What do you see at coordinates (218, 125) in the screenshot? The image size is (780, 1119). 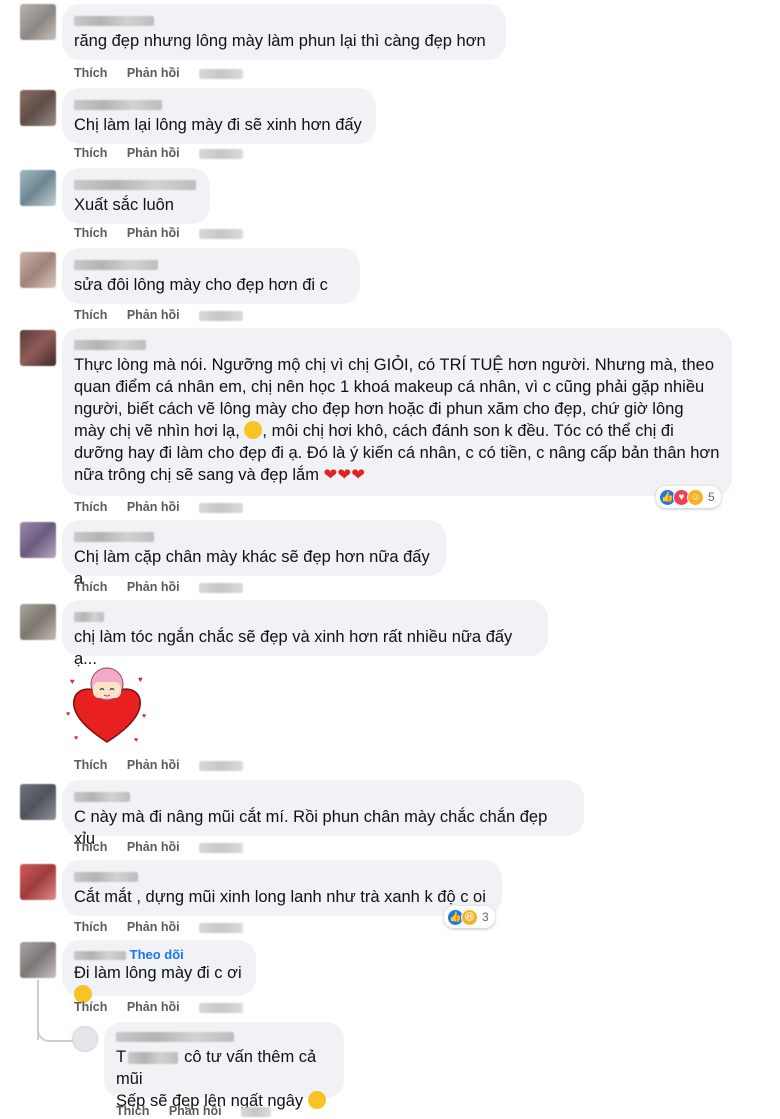 I see `comment-text: Chị làm lại lông mày đi sẽ xinh hơn đấy` at bounding box center [218, 125].